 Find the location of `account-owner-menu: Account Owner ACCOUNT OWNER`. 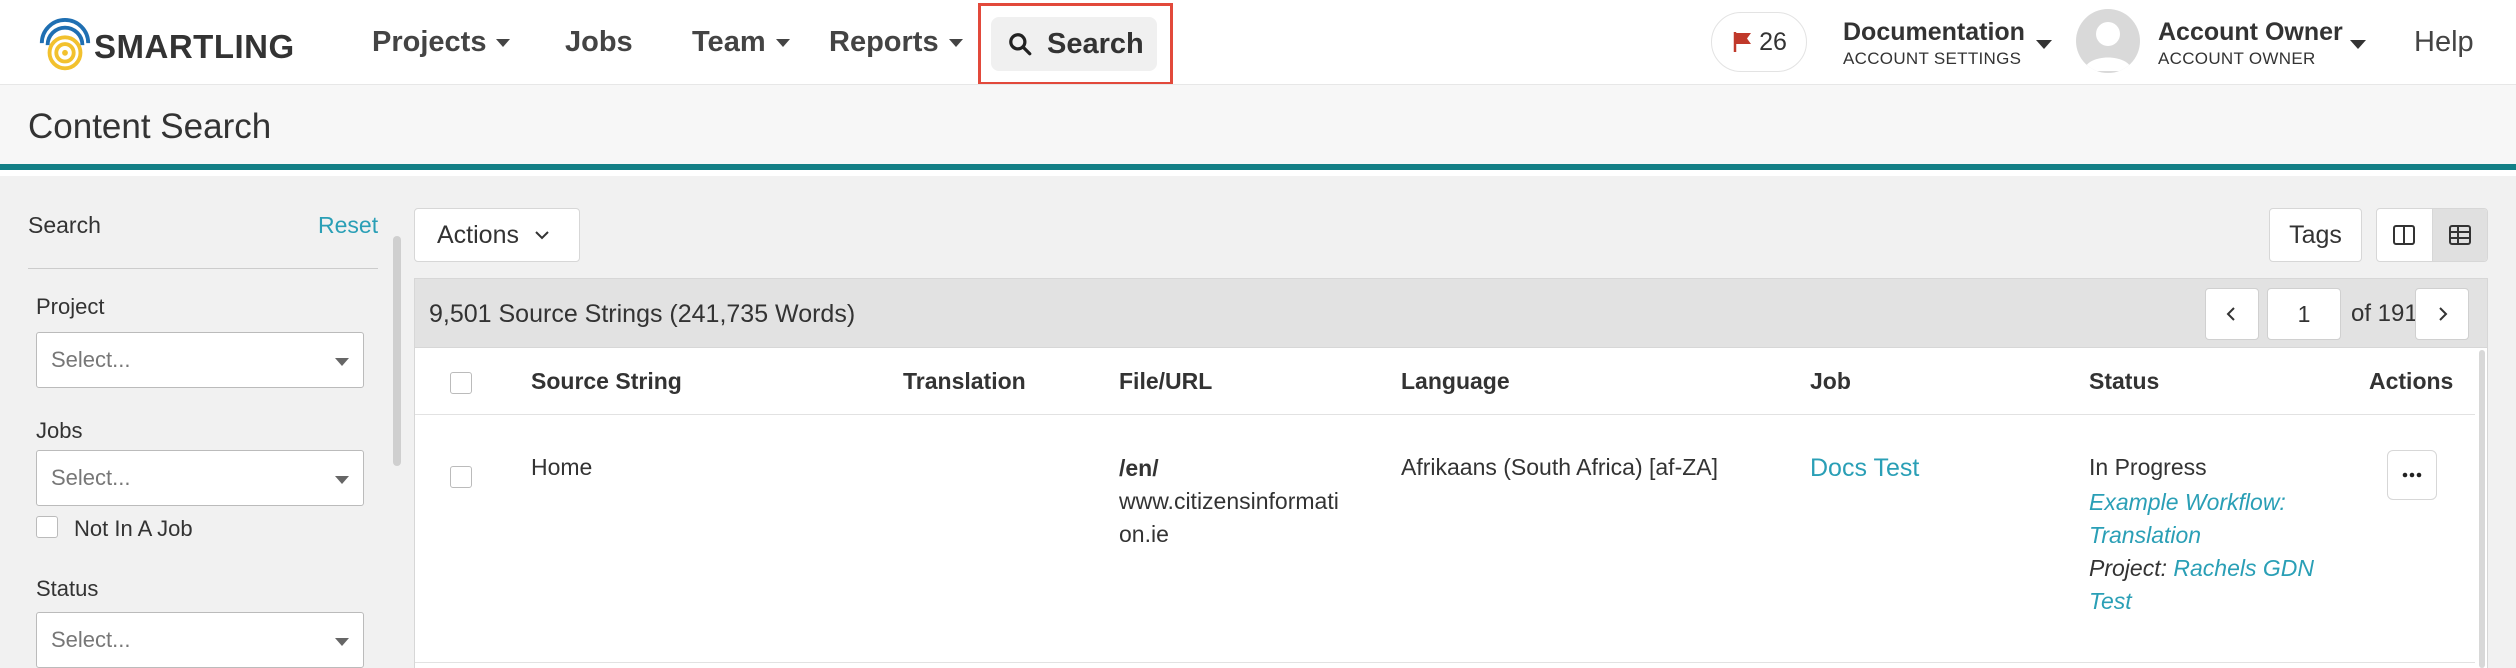

account-owner-menu: Account Owner ACCOUNT OWNER is located at coordinates (2250, 43).